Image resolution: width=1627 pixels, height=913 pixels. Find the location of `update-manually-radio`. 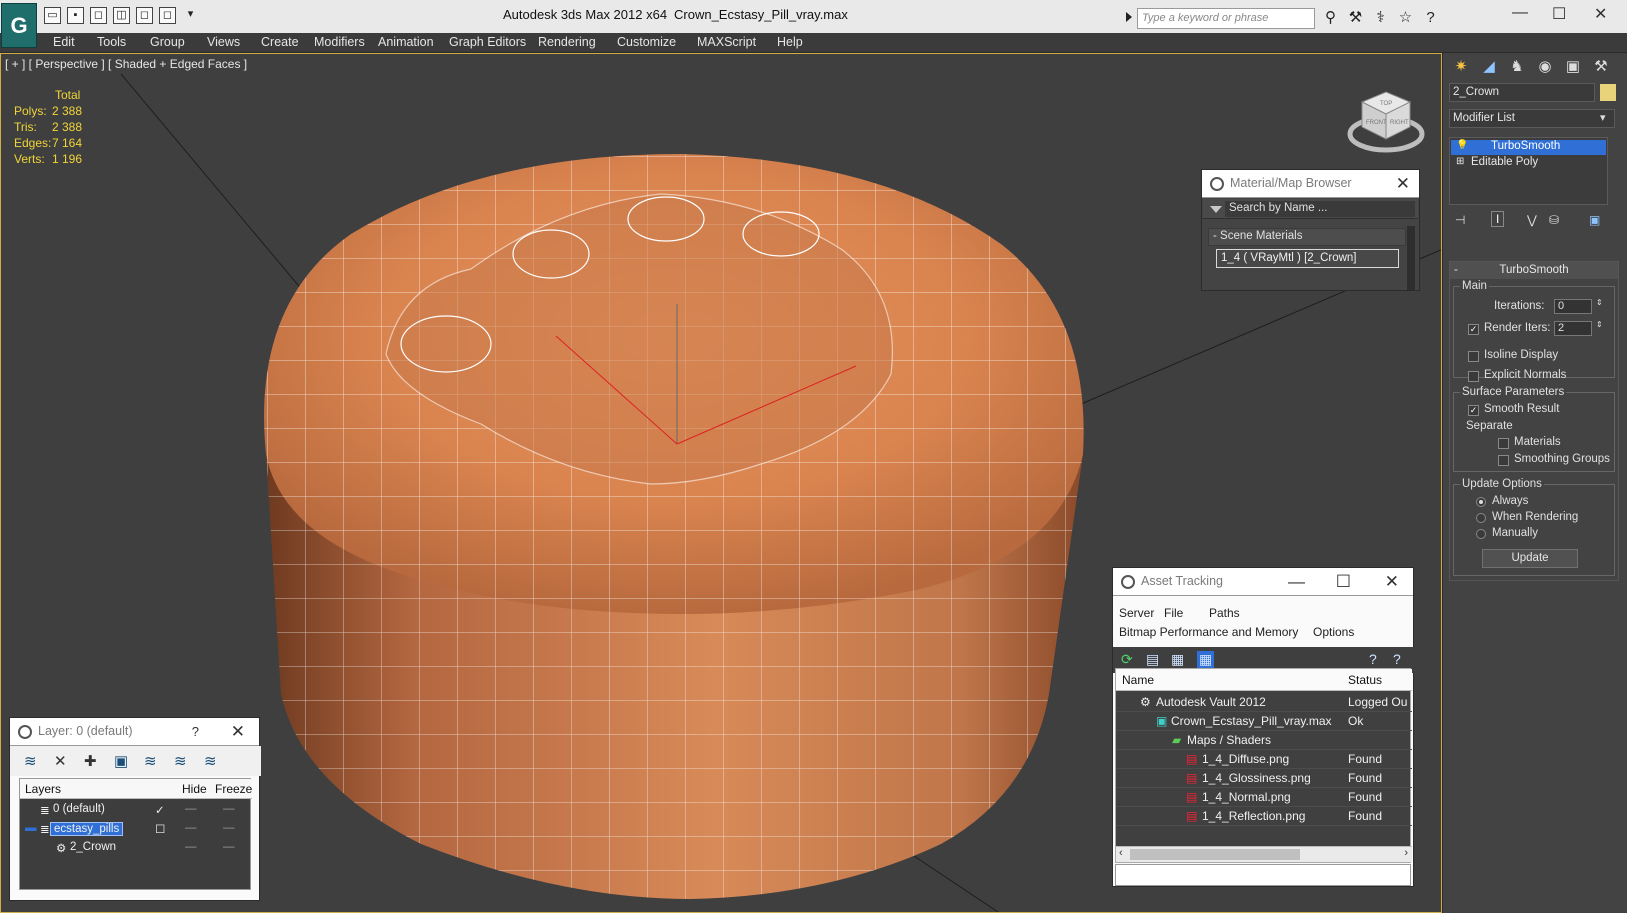

update-manually-radio is located at coordinates (1481, 534).